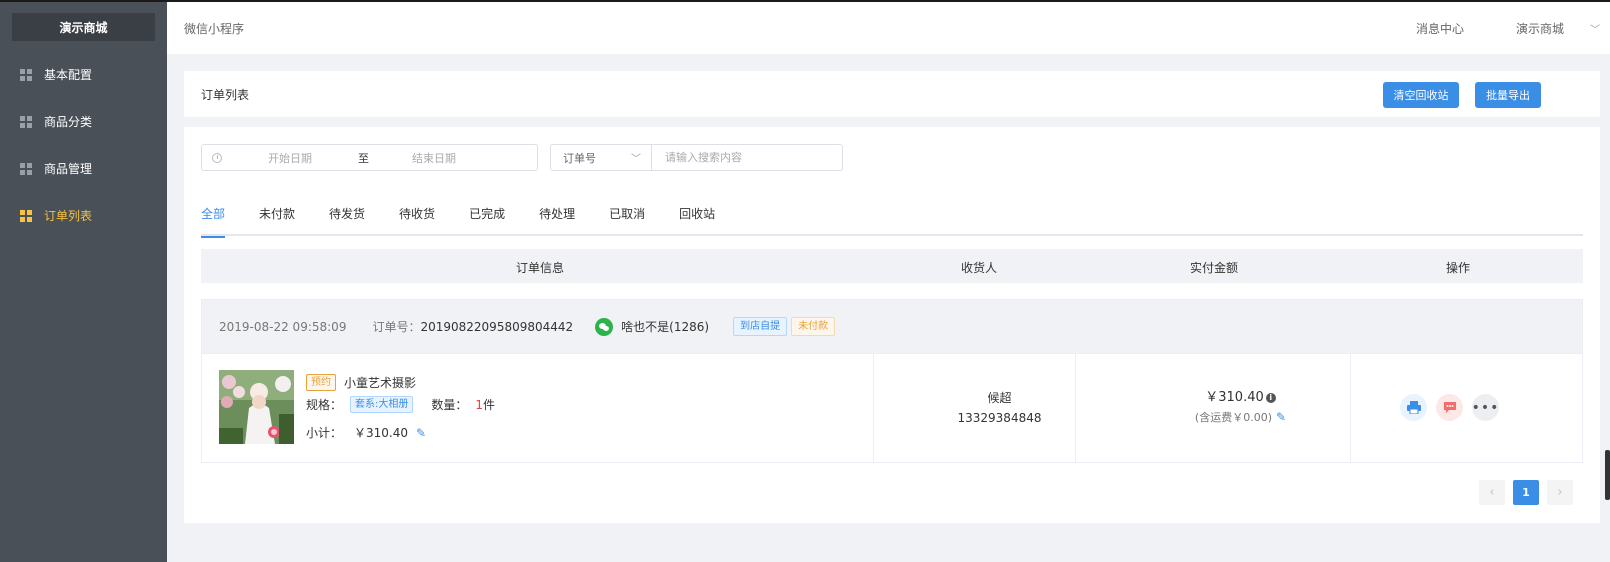 This screenshot has width=1610, height=562. What do you see at coordinates (324, 433) in the screenshot?
I see `subtotal-label: 小计：` at bounding box center [324, 433].